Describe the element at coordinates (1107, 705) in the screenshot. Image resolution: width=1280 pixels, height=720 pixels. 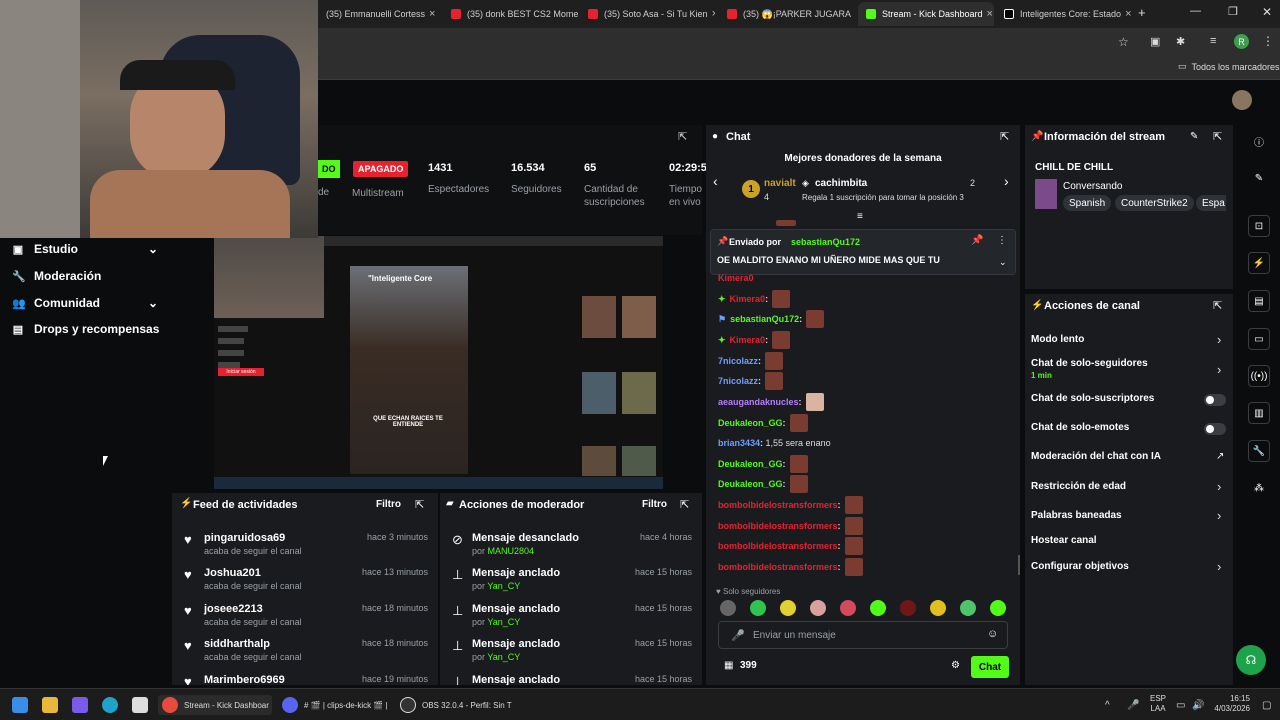
I see `tray-chevron-icon: ^` at that location.